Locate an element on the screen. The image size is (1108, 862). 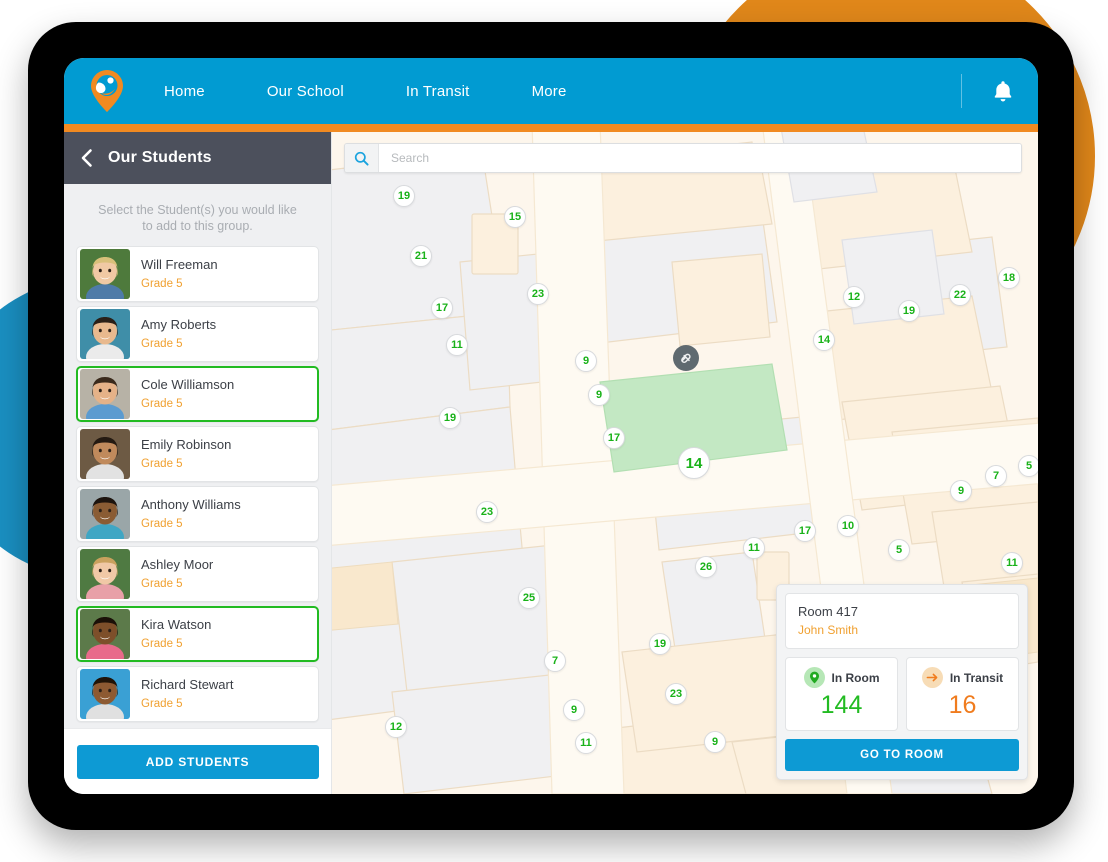
nav-links: Home Our School In Transit More is located at coordinates (396, 91).